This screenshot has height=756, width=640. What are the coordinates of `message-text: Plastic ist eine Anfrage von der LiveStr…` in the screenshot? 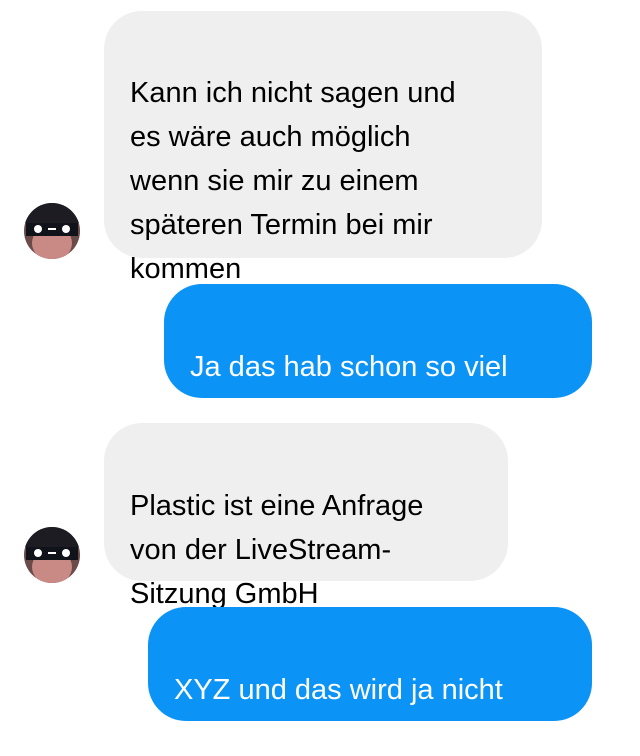 It's located at (277, 550).